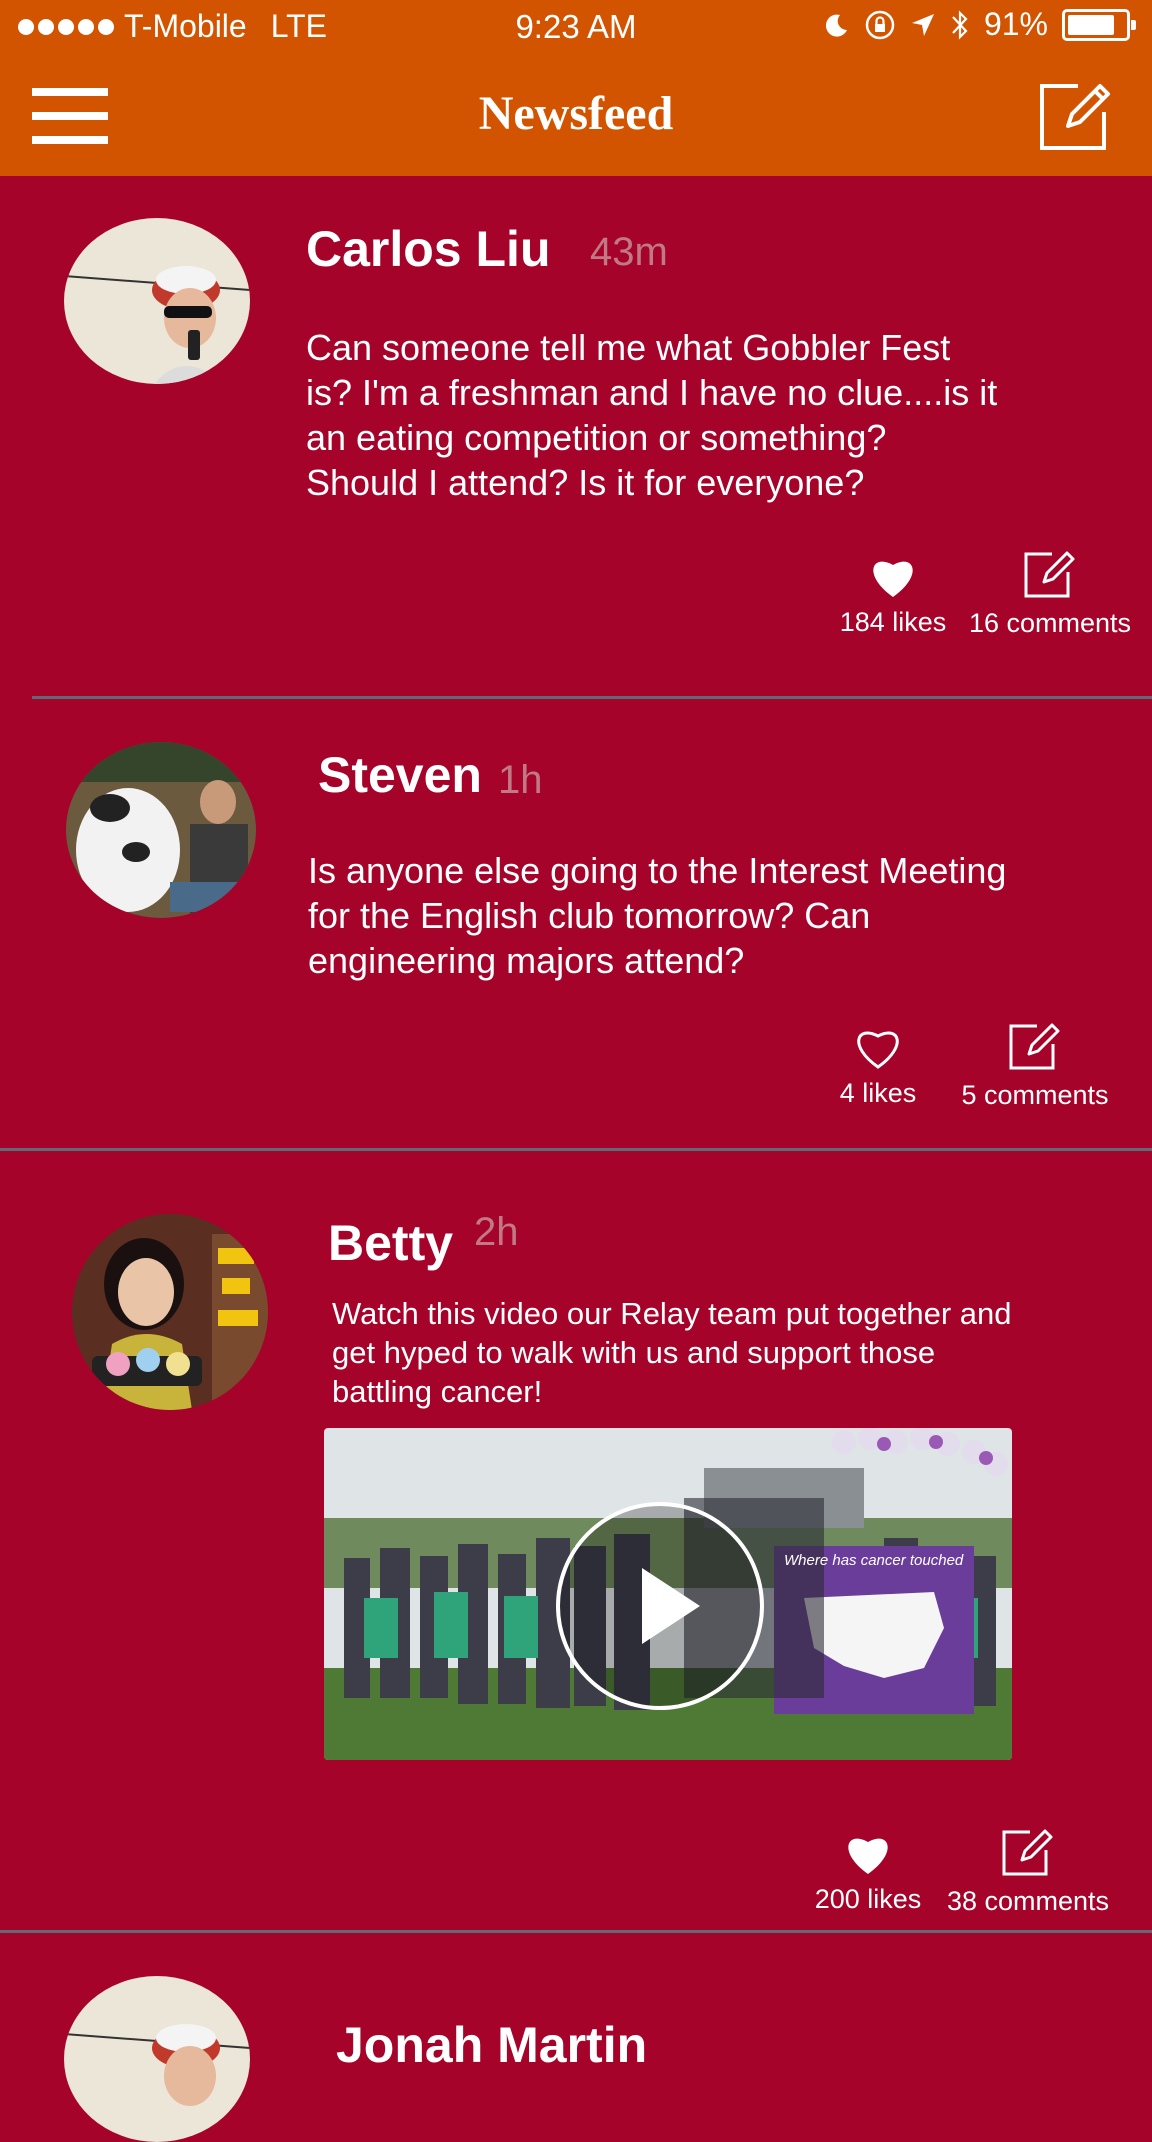  I want to click on comment-count: 38 comments, so click(1028, 1901).